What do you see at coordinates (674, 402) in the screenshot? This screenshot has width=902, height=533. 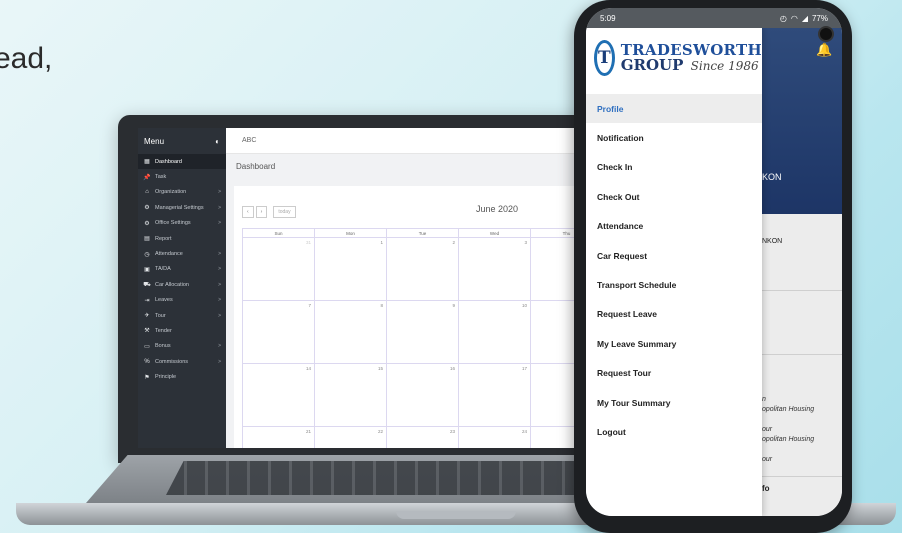 I see `drawer-item: My Tour Summary` at bounding box center [674, 402].